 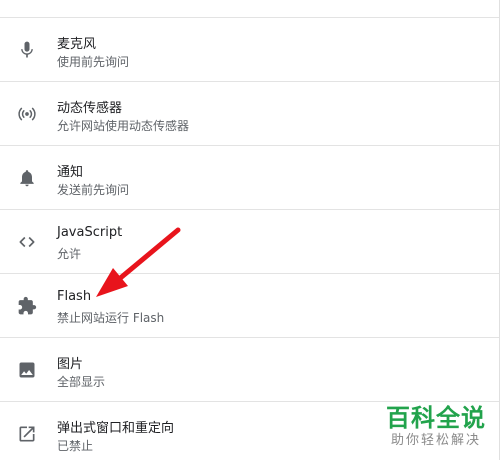 I want to click on setting-title: 麦克风, so click(x=77, y=44).